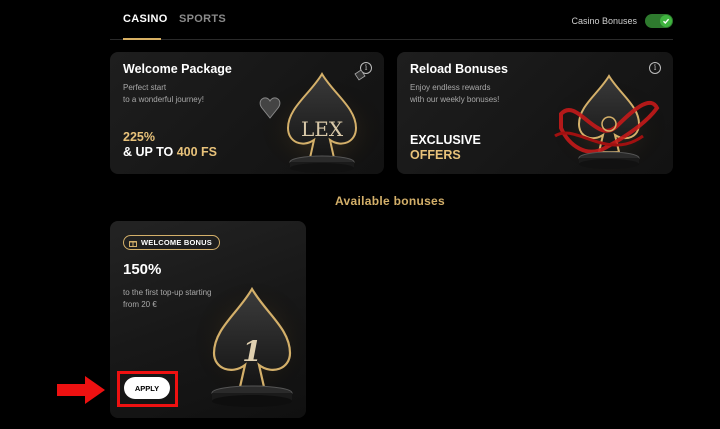 The width and height of the screenshot is (720, 429). Describe the element at coordinates (142, 39) in the screenshot. I see `active-tab-indicator` at that location.